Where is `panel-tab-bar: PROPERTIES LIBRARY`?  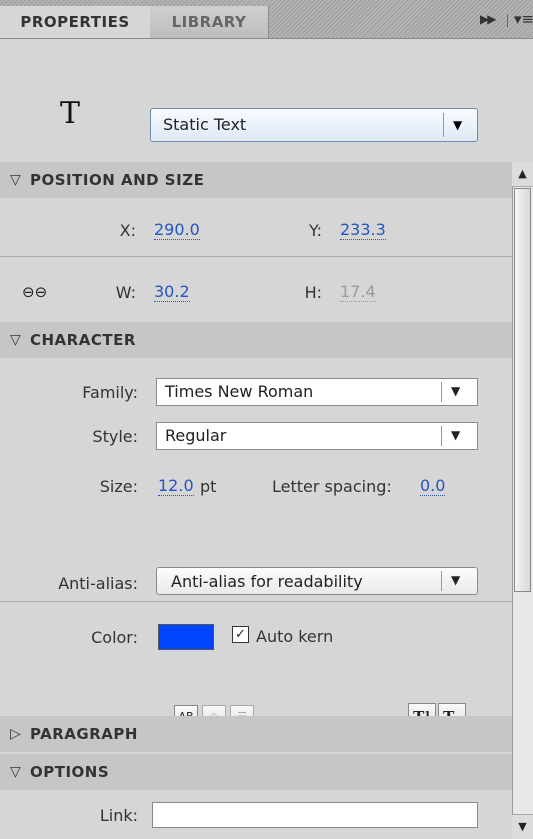
panel-tab-bar: PROPERTIES LIBRARY is located at coordinates (266, 19).